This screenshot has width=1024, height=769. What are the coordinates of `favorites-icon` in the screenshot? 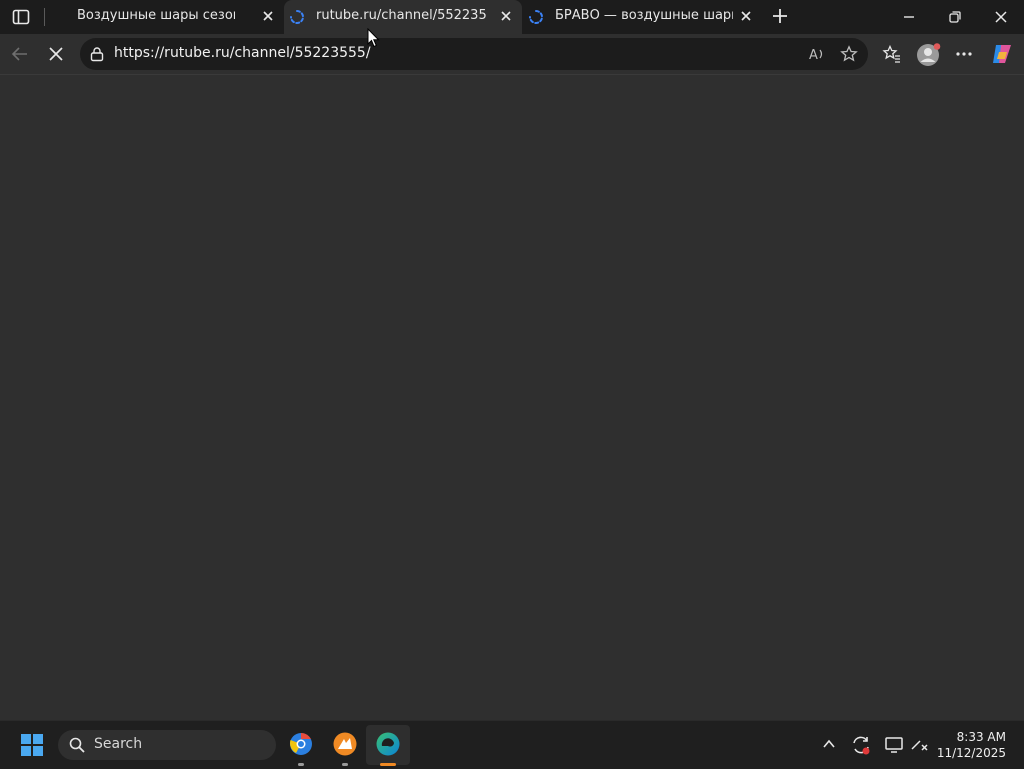 It's located at (892, 54).